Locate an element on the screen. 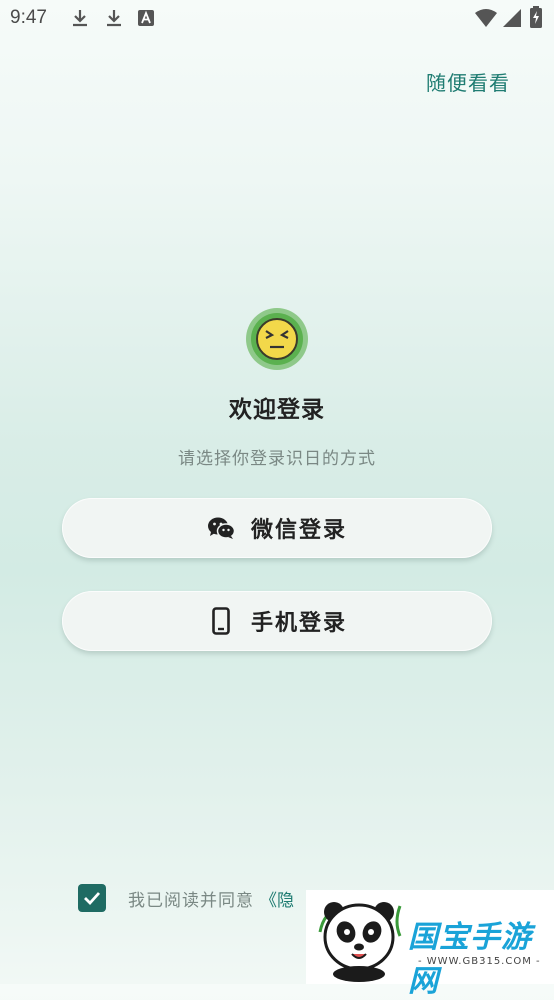 This screenshot has width=554, height=1000. check-icon is located at coordinates (92, 899).